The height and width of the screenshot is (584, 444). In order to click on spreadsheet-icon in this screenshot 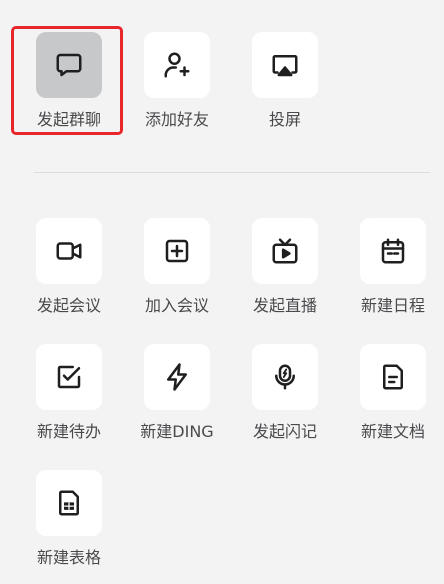, I will do `click(69, 503)`.